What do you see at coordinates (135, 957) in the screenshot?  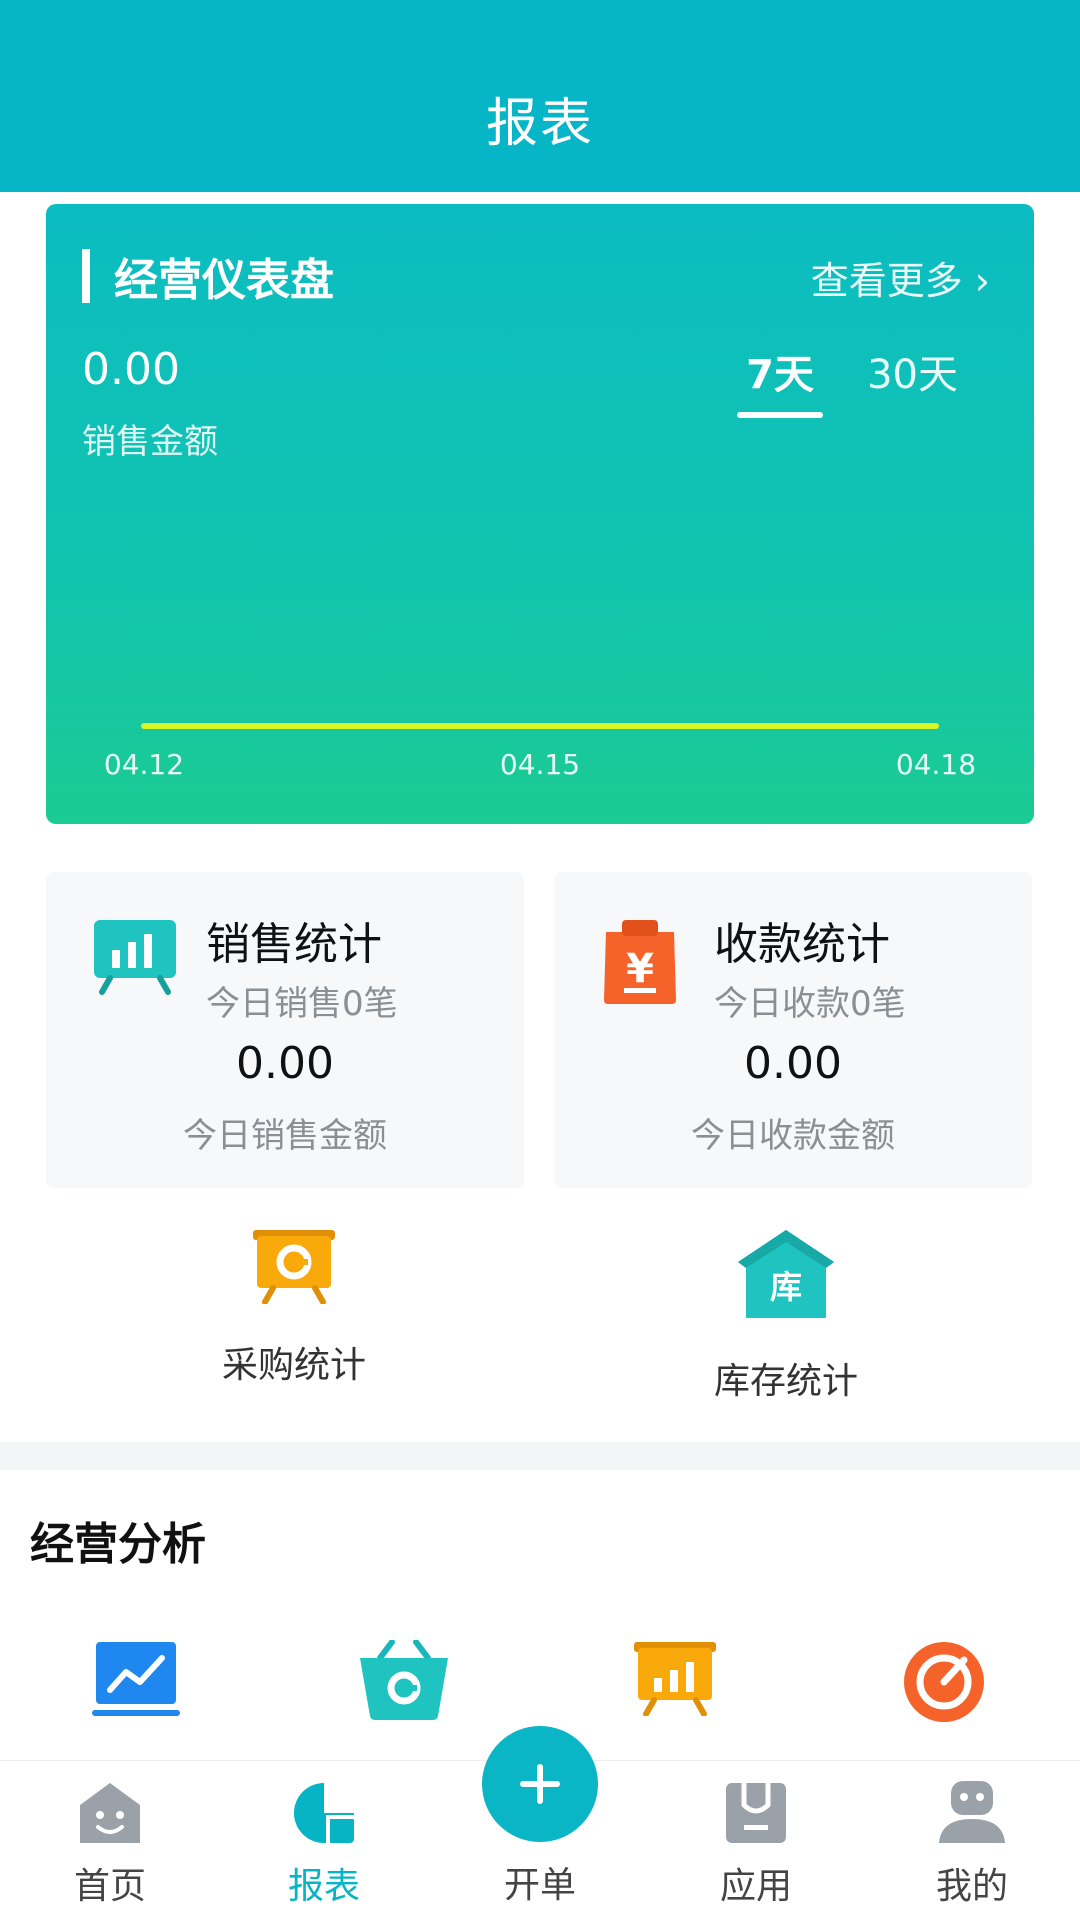 I see `chart-board-icon` at bounding box center [135, 957].